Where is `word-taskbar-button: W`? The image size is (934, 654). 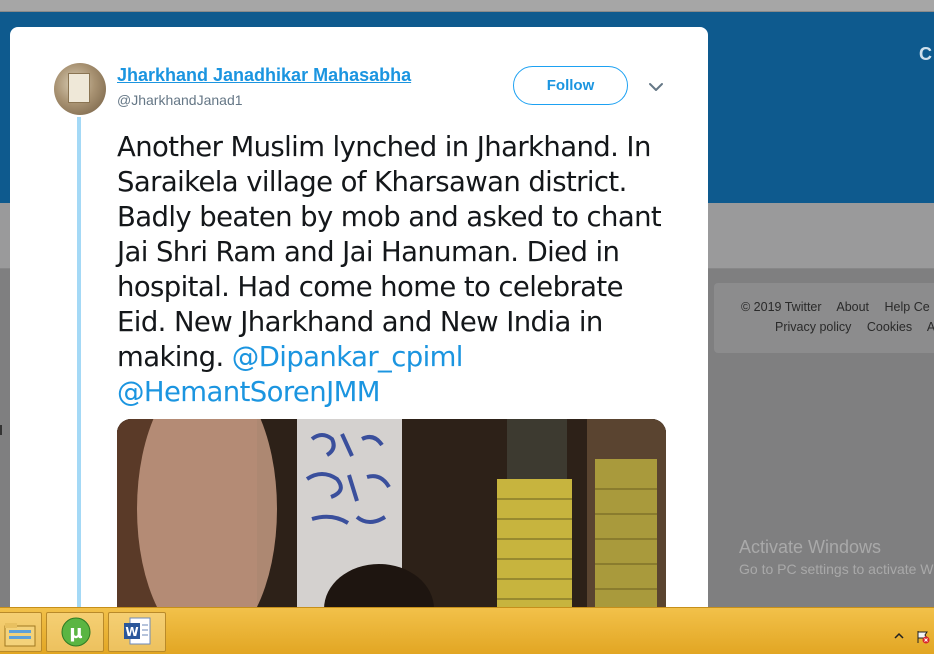
word-taskbar-button: W is located at coordinates (137, 632).